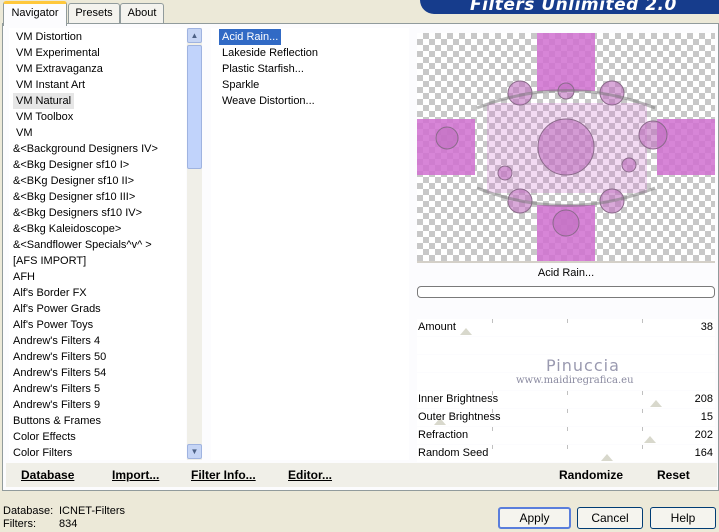 The height and width of the screenshot is (532, 719). Describe the element at coordinates (591, 475) in the screenshot. I see `randomize-button: Randomize` at that location.